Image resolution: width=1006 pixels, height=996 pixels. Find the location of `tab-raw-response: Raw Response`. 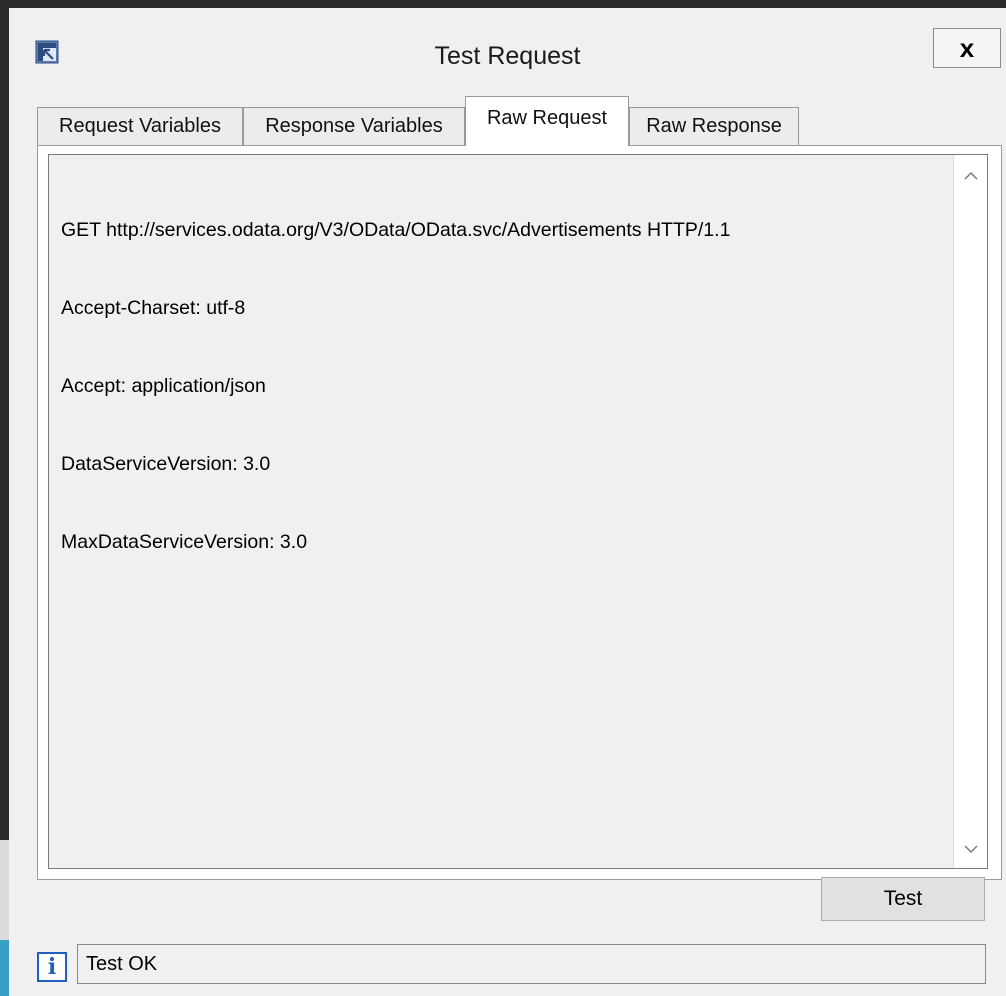

tab-raw-response: Raw Response is located at coordinates (714, 126).